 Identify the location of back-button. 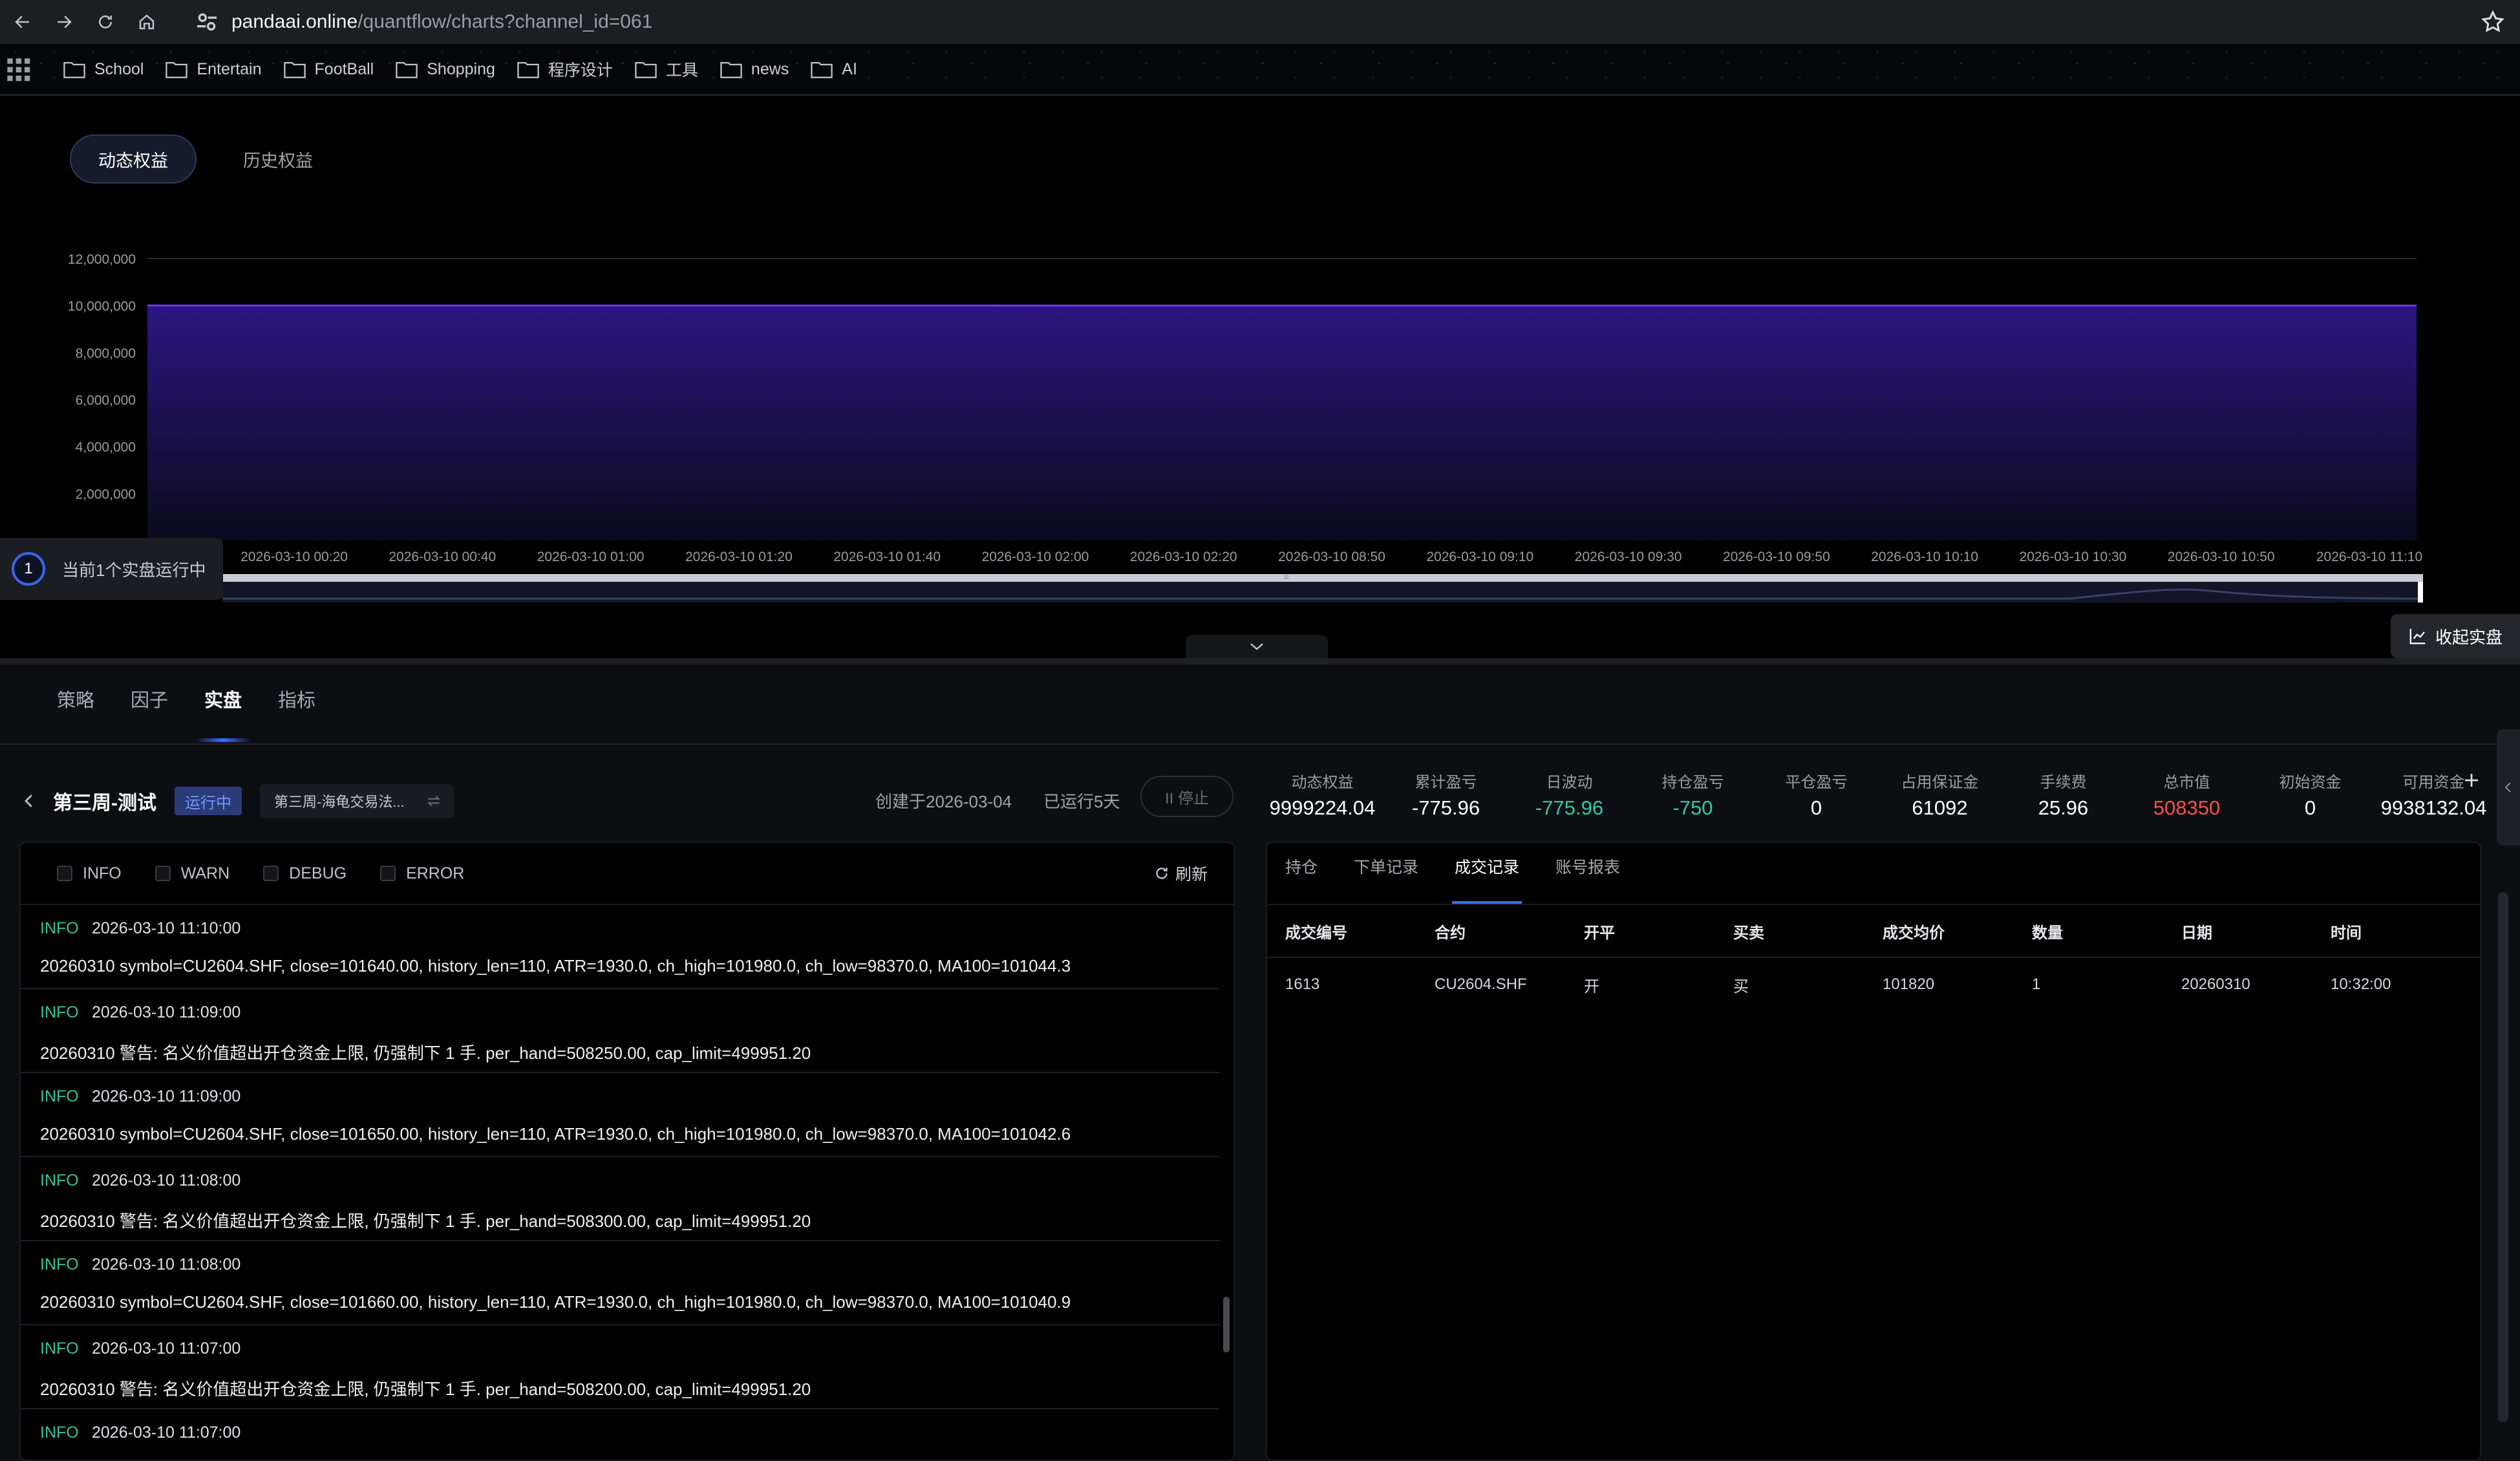
(23, 22).